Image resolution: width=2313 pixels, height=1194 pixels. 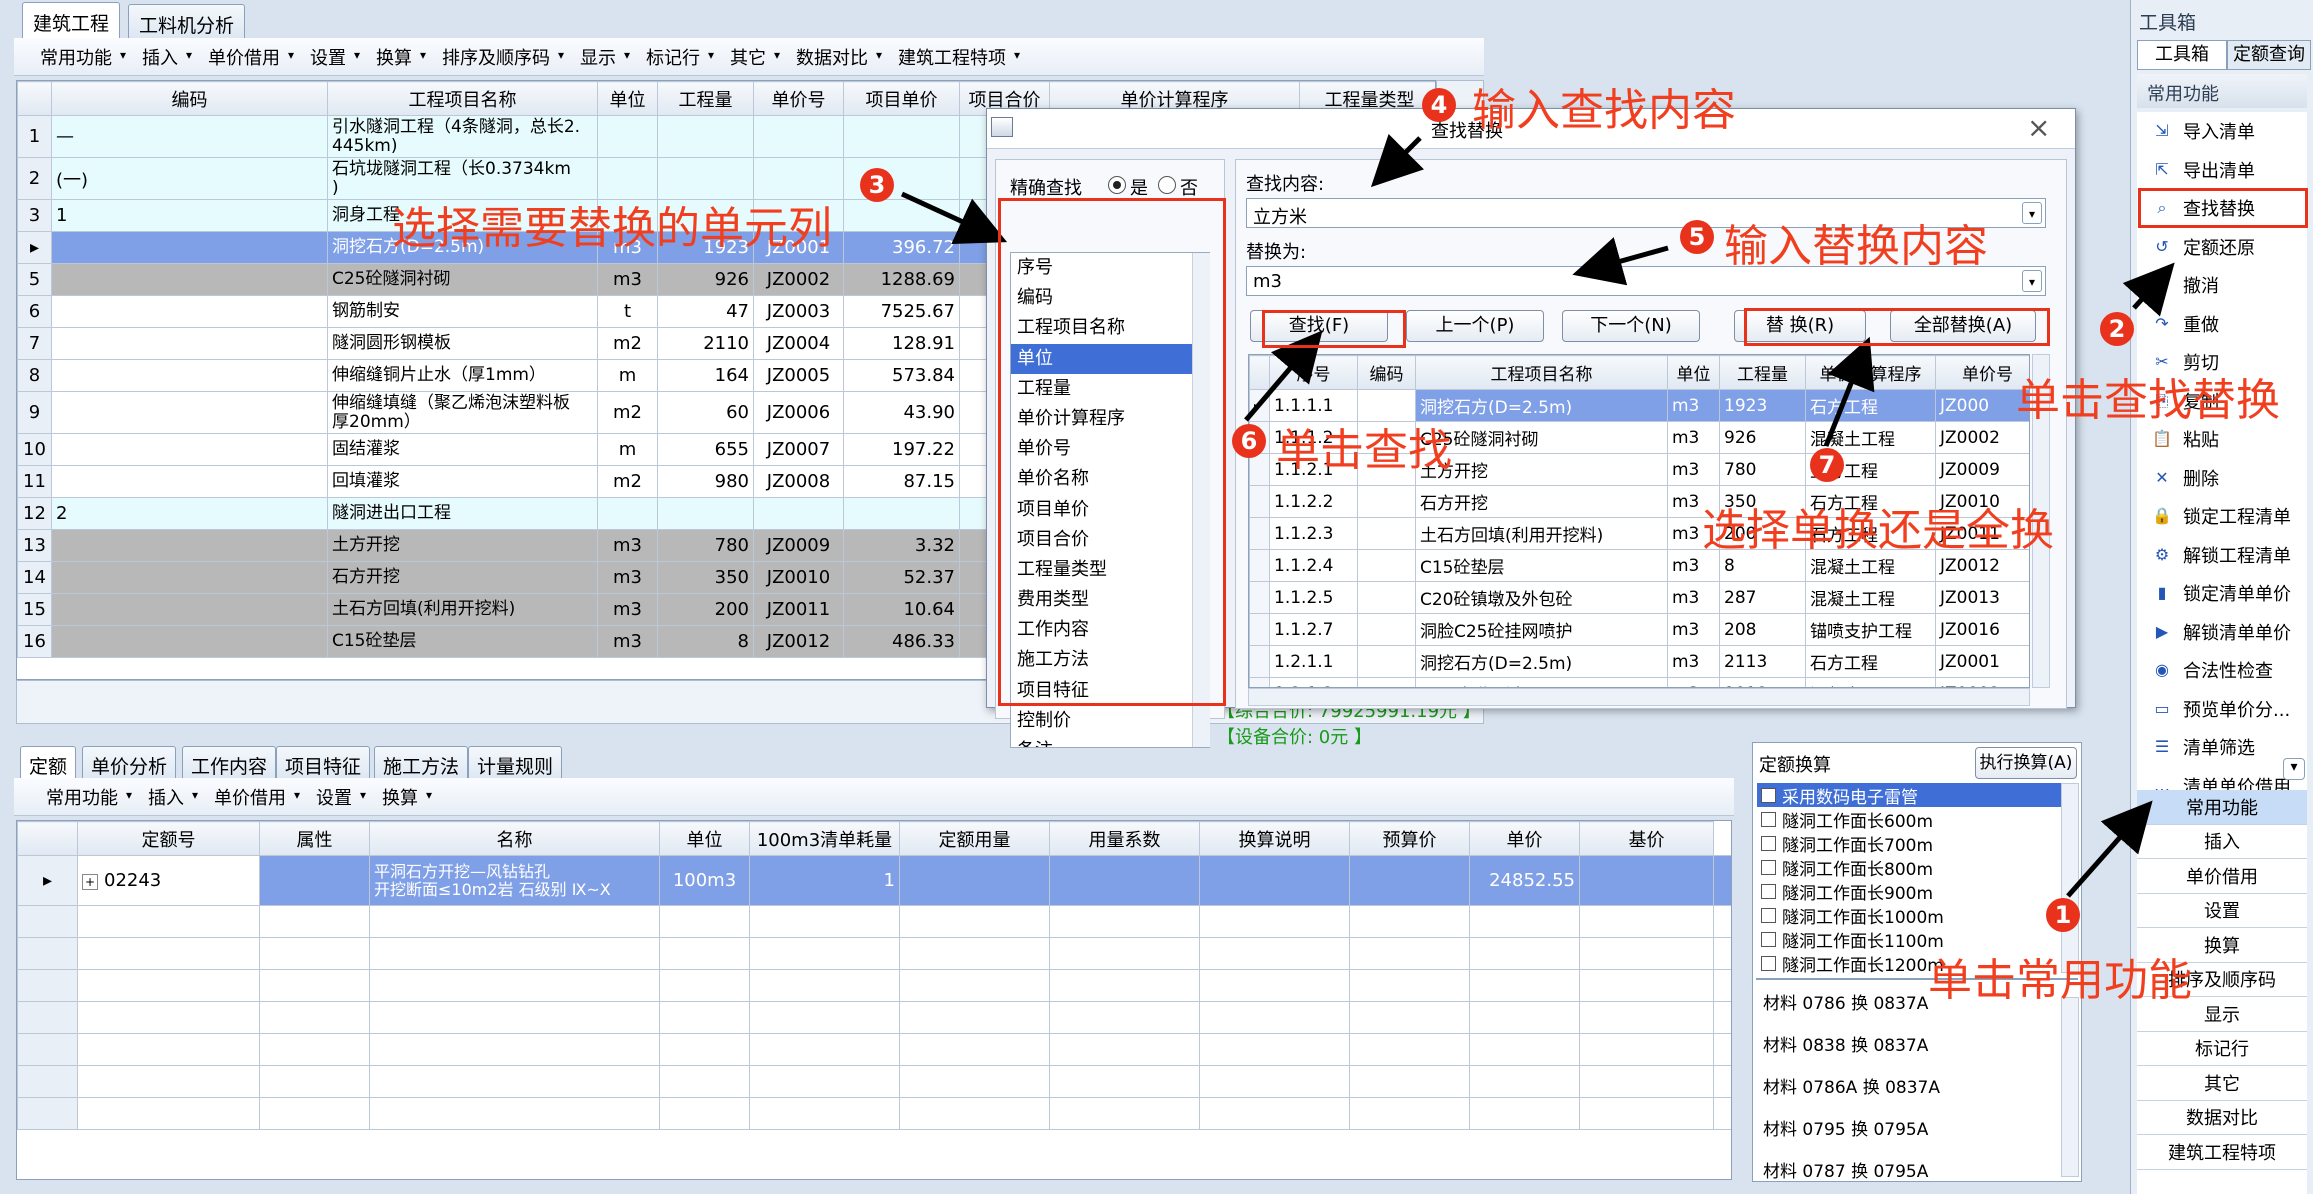 What do you see at coordinates (1112, 452) in the screenshot?
I see `highlight-field-list` at bounding box center [1112, 452].